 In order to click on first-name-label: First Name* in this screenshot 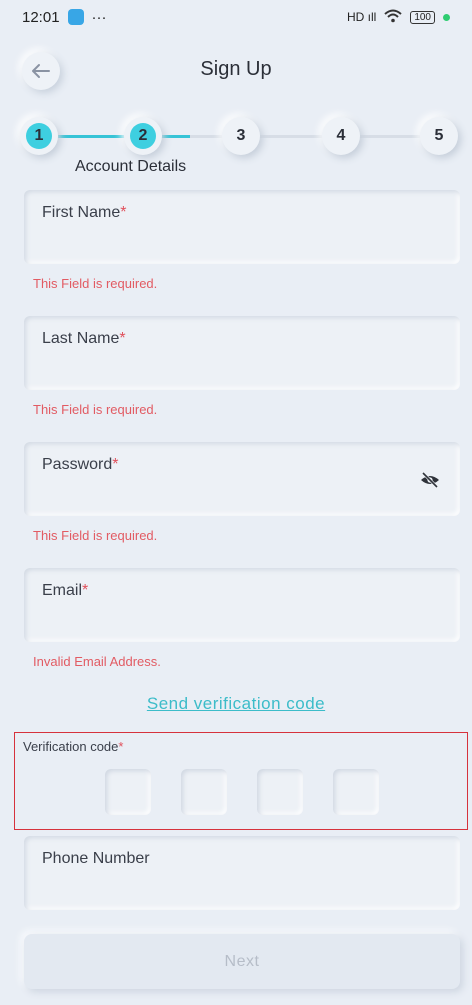, I will do `click(84, 213)`.